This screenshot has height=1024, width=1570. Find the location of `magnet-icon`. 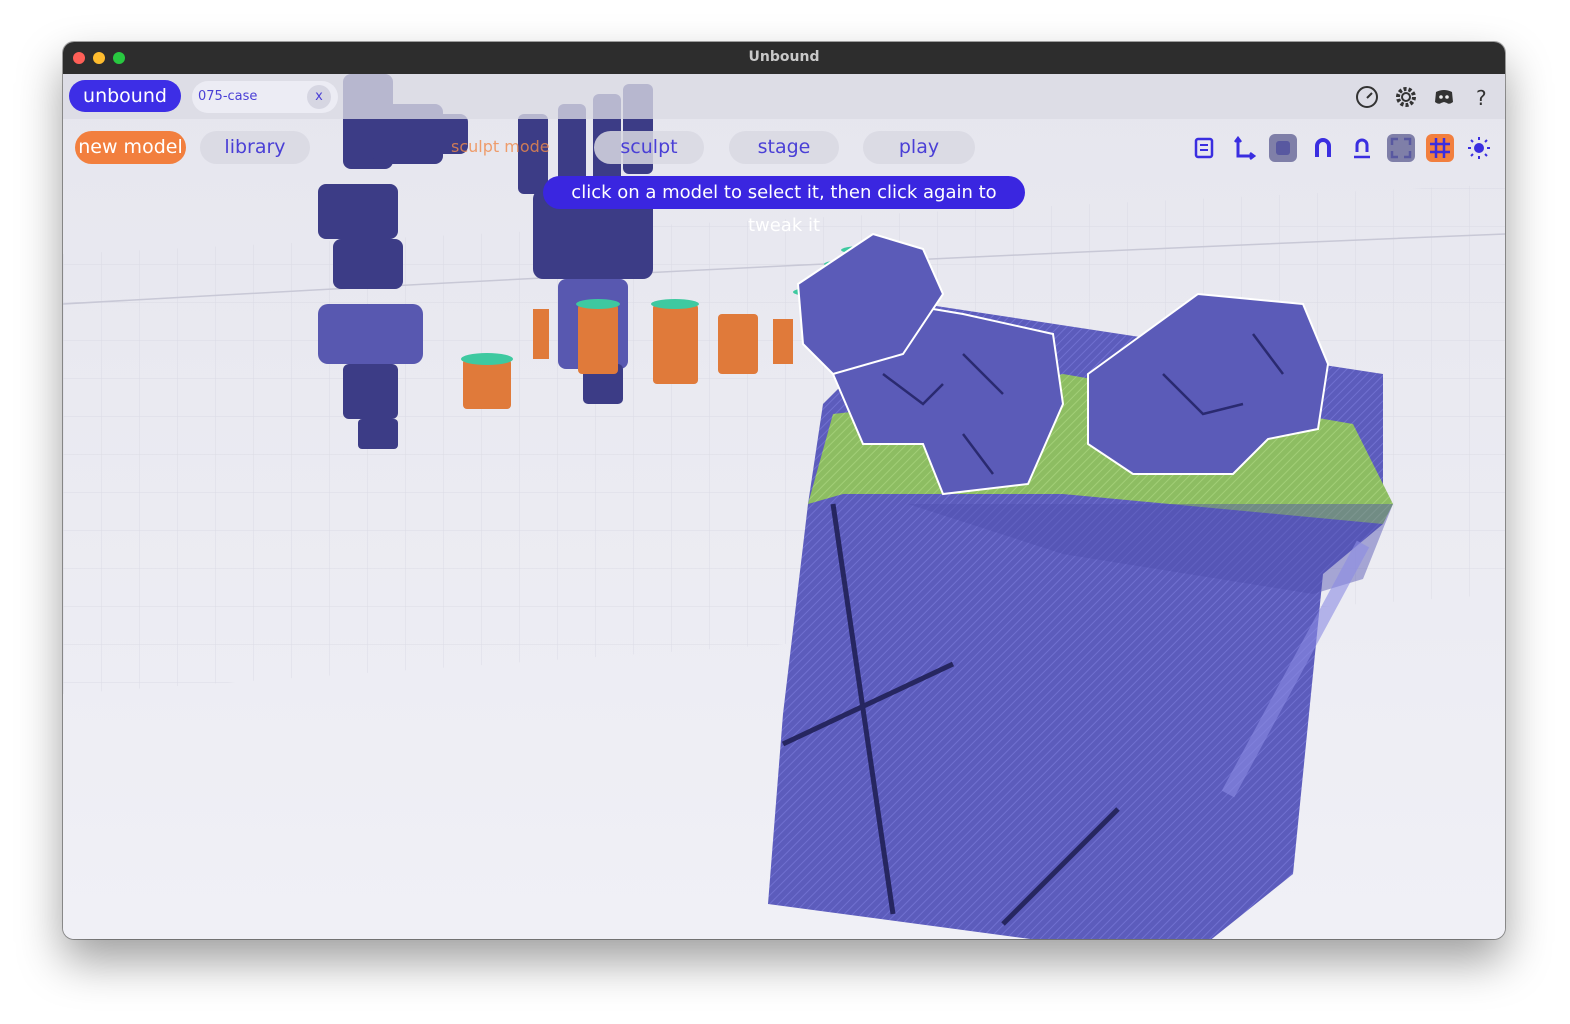

magnet-icon is located at coordinates (1323, 148).